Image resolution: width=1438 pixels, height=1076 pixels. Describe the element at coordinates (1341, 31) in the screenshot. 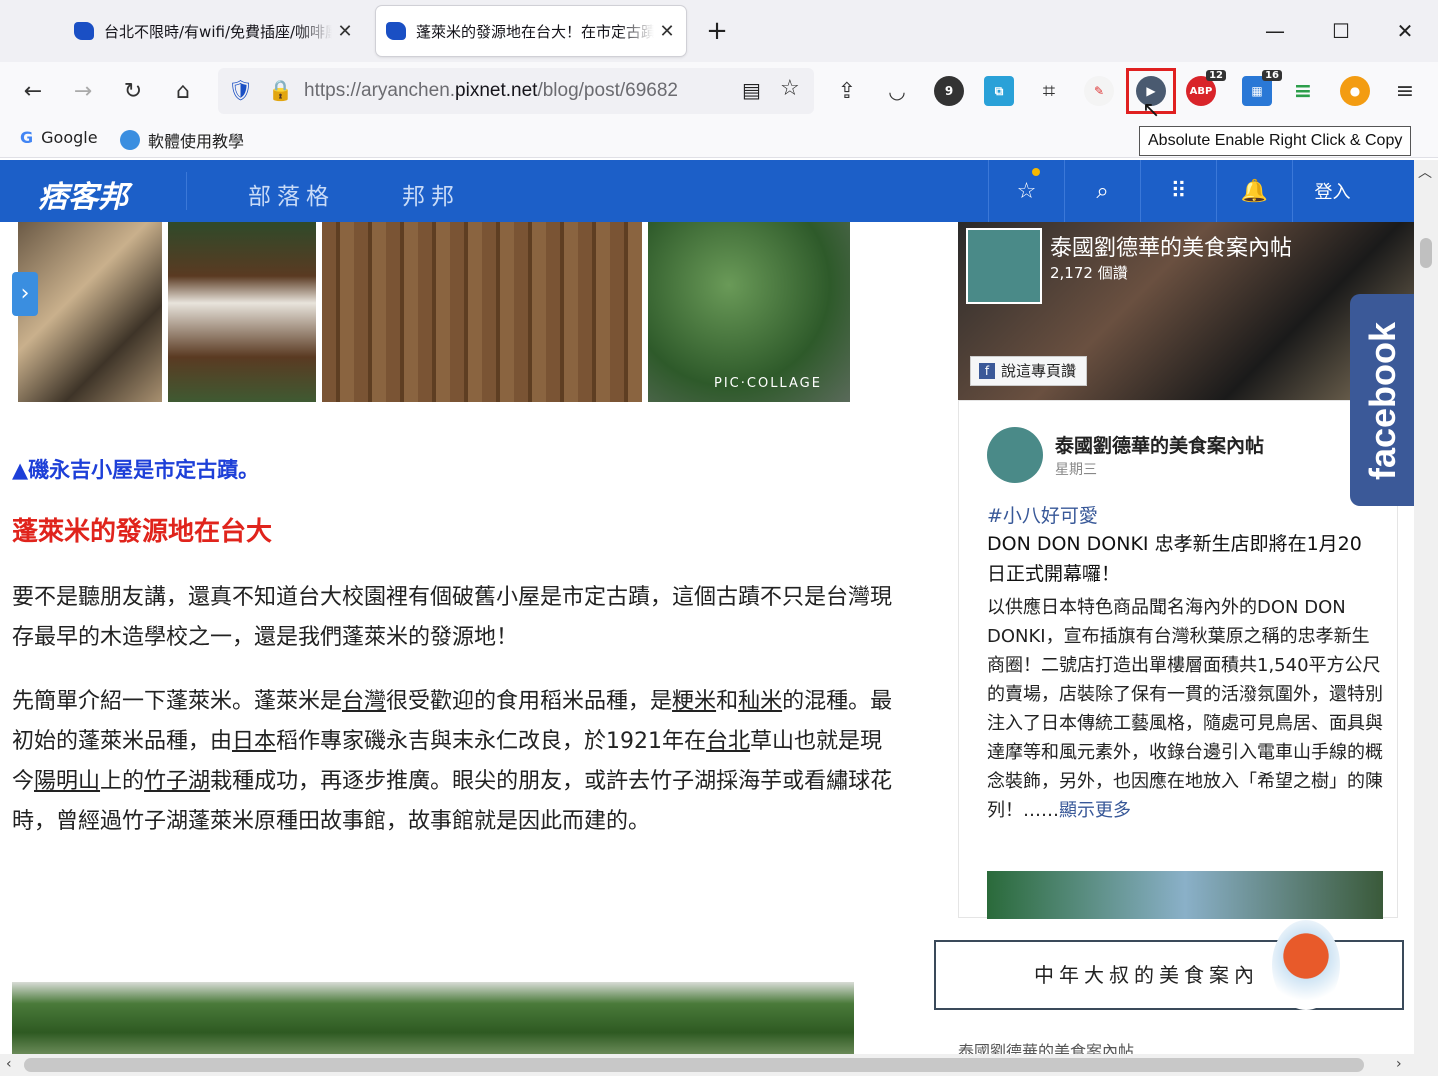

I see `maximize-icon: ☐` at that location.